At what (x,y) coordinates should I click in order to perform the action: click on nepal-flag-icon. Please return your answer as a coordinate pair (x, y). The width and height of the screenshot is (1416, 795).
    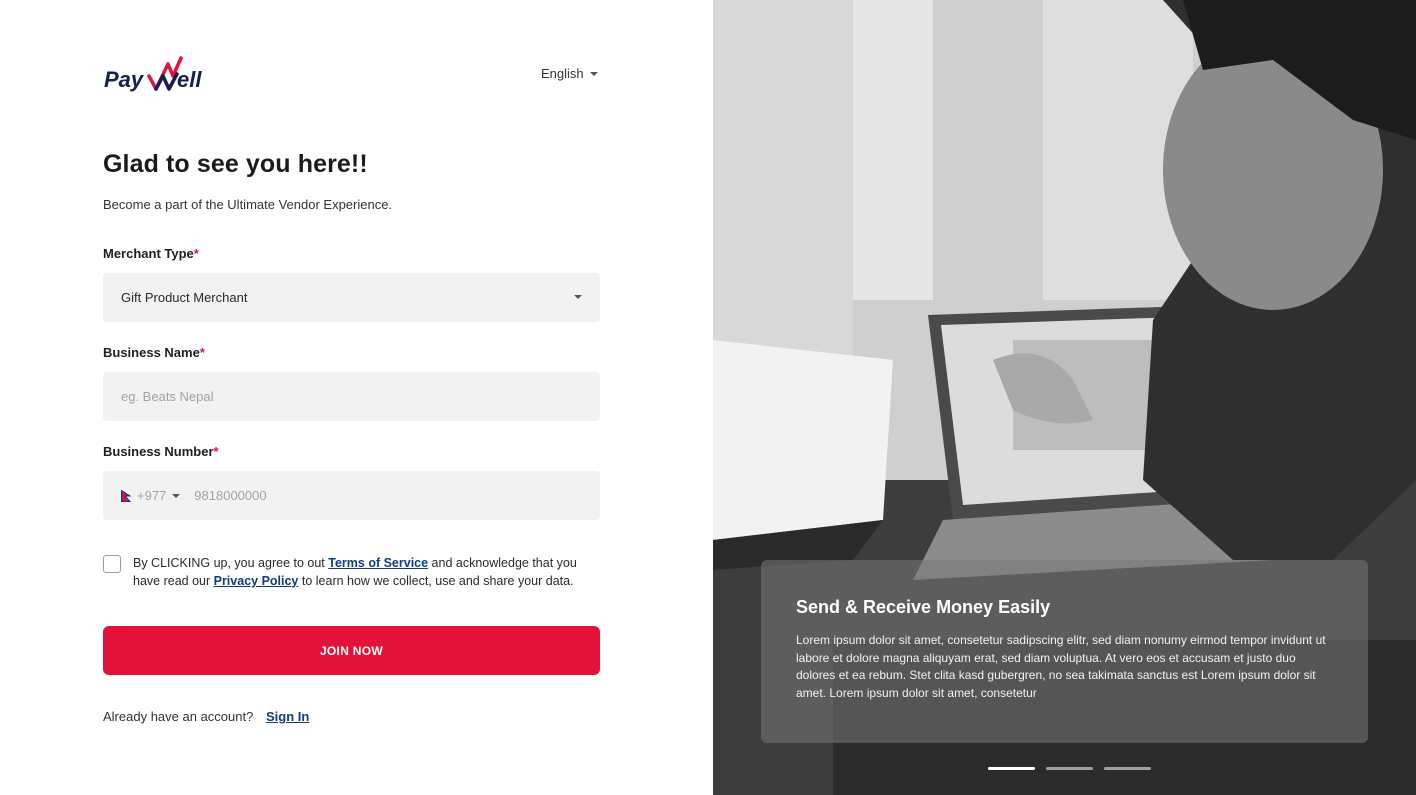
    Looking at the image, I should click on (126, 495).